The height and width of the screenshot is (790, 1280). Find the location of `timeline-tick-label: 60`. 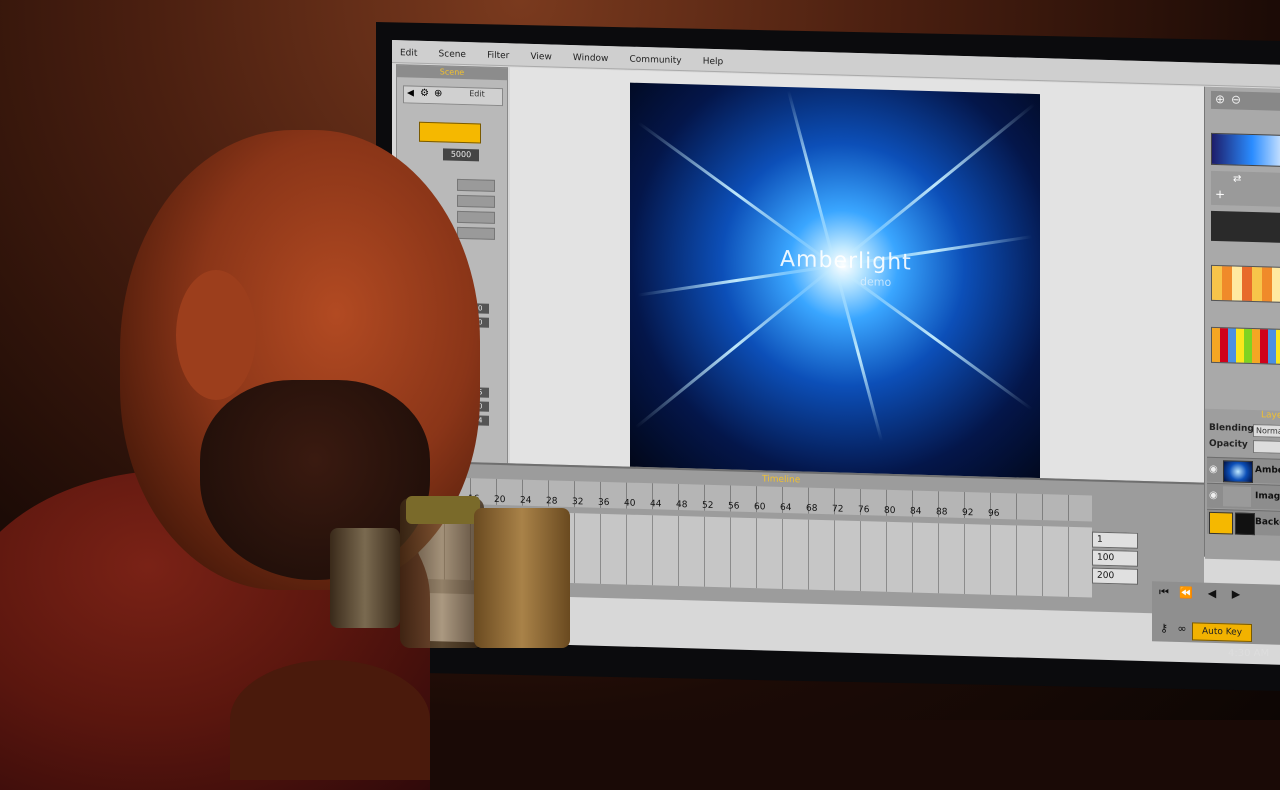

timeline-tick-label: 60 is located at coordinates (760, 507).